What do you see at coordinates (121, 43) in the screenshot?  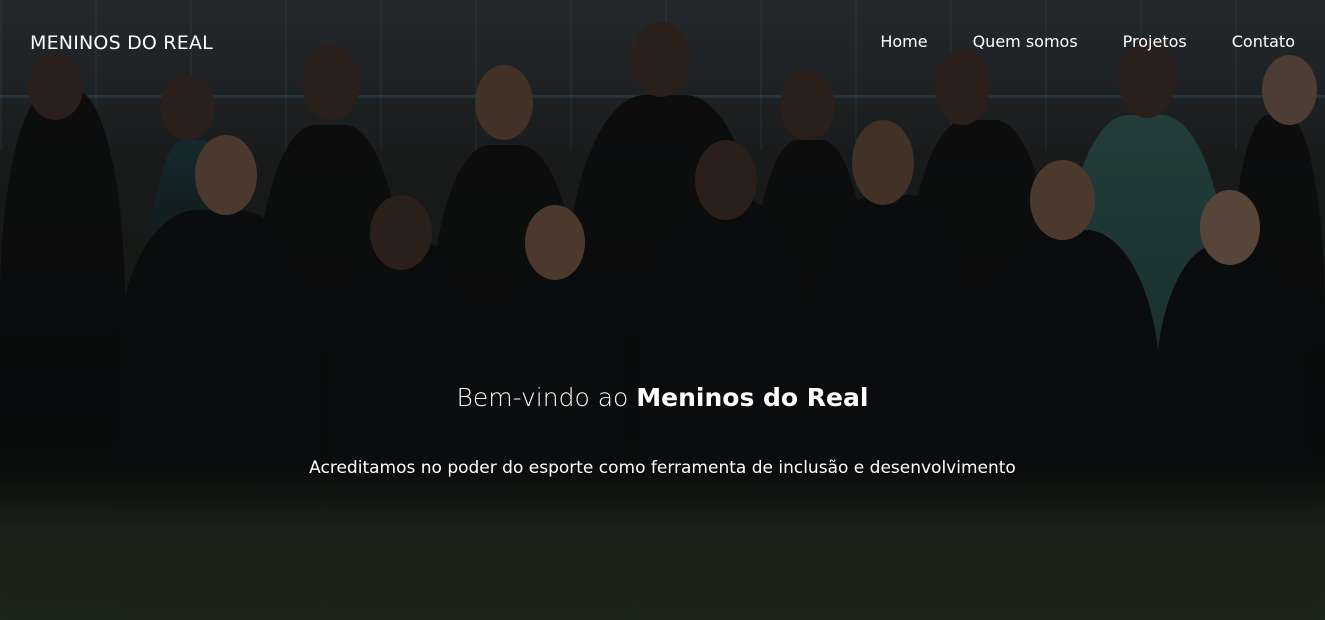 I see `brand-logo: MENINOS DO REAL` at bounding box center [121, 43].